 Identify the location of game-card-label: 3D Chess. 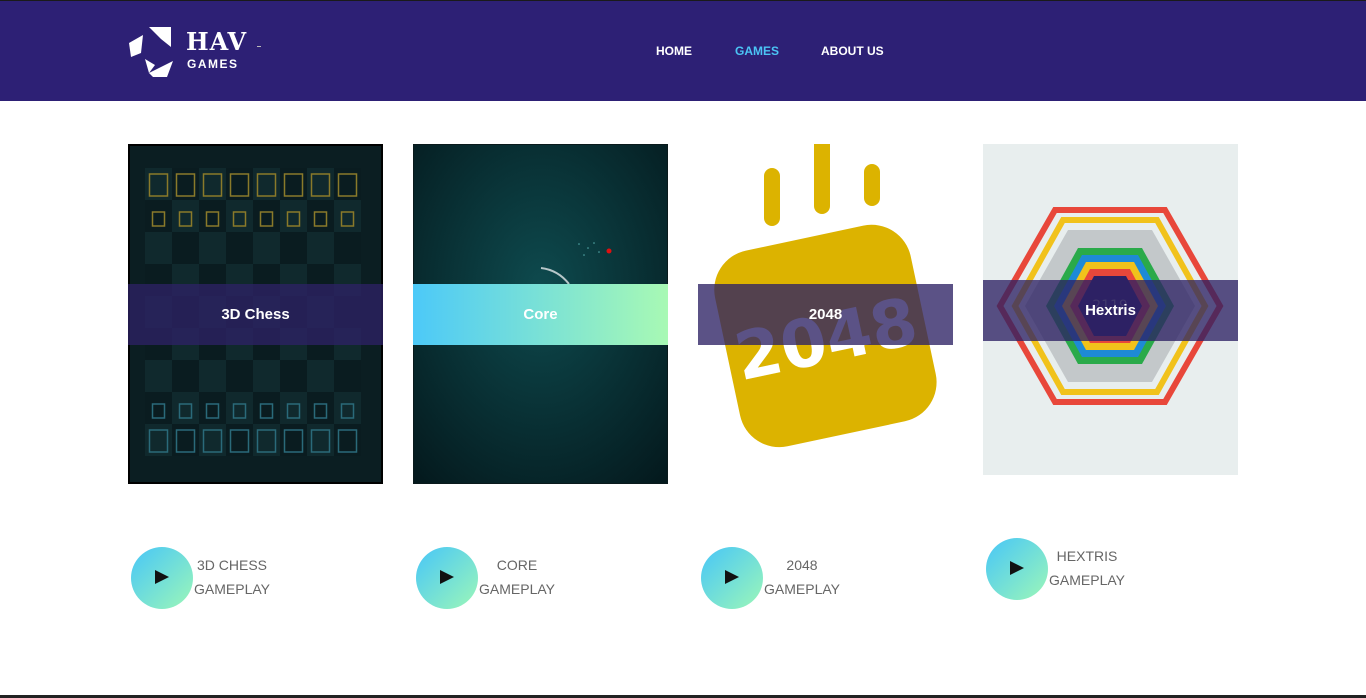
(255, 314).